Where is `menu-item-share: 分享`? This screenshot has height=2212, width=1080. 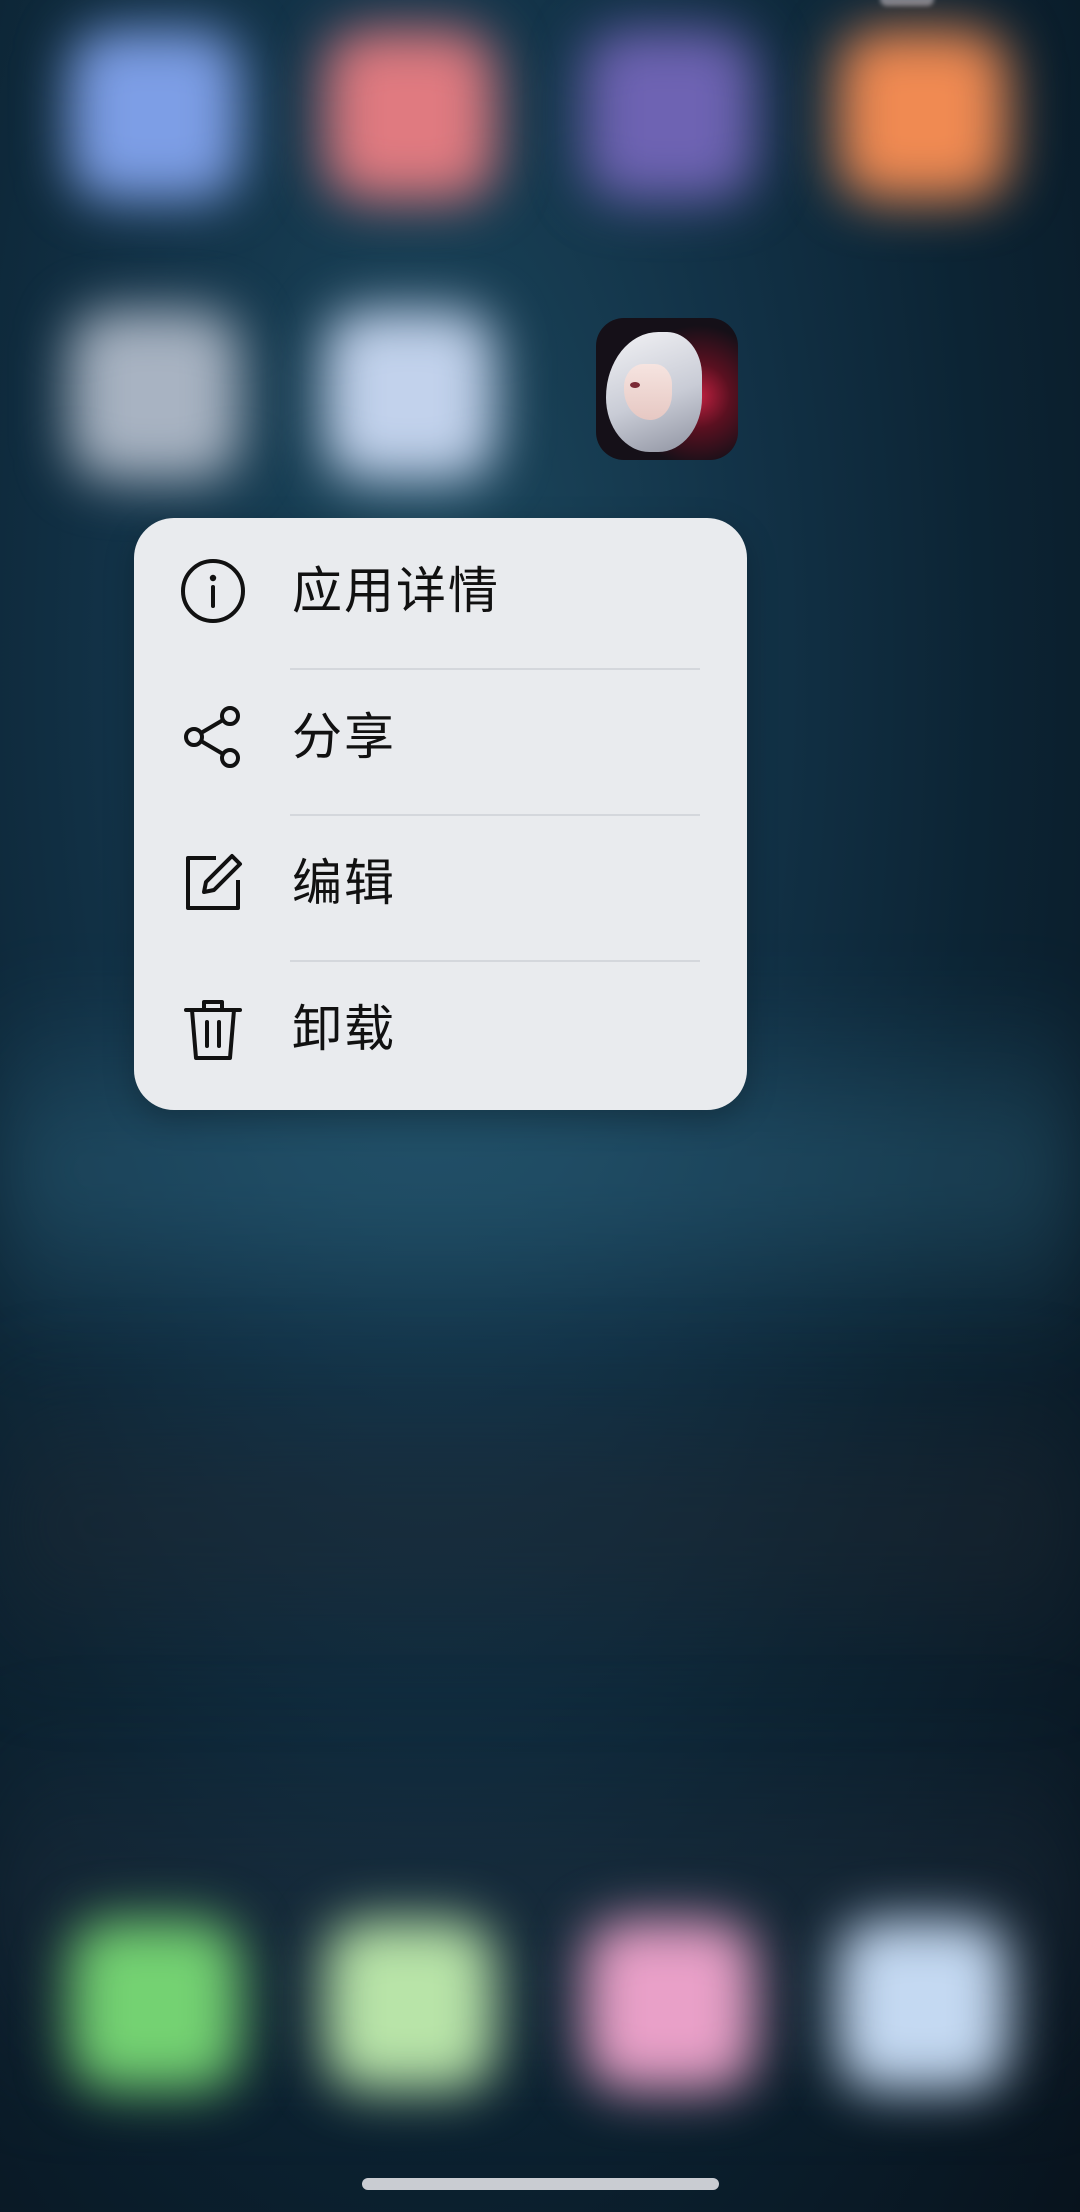
menu-item-share: 分享 is located at coordinates (440, 736).